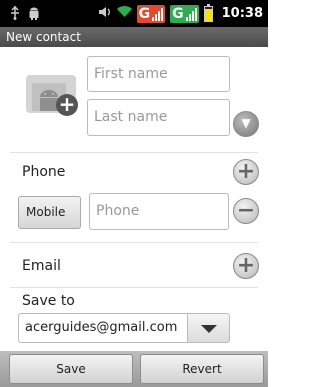  What do you see at coordinates (134, 369) in the screenshot?
I see `bottom-action-bar: Save Revert` at bounding box center [134, 369].